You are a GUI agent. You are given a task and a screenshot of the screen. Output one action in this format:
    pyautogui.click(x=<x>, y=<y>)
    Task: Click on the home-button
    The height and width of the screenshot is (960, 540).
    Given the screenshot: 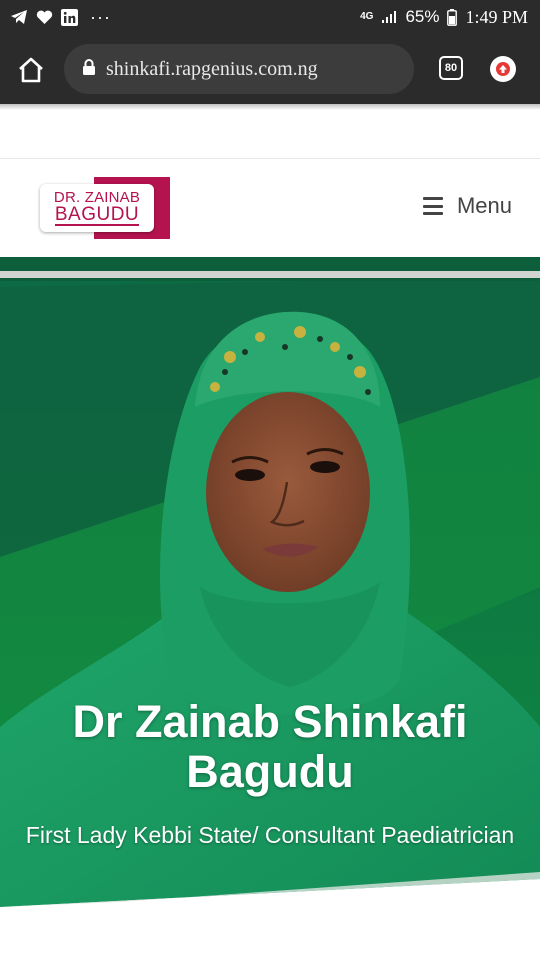 What is the action you would take?
    pyautogui.click(x=31, y=70)
    